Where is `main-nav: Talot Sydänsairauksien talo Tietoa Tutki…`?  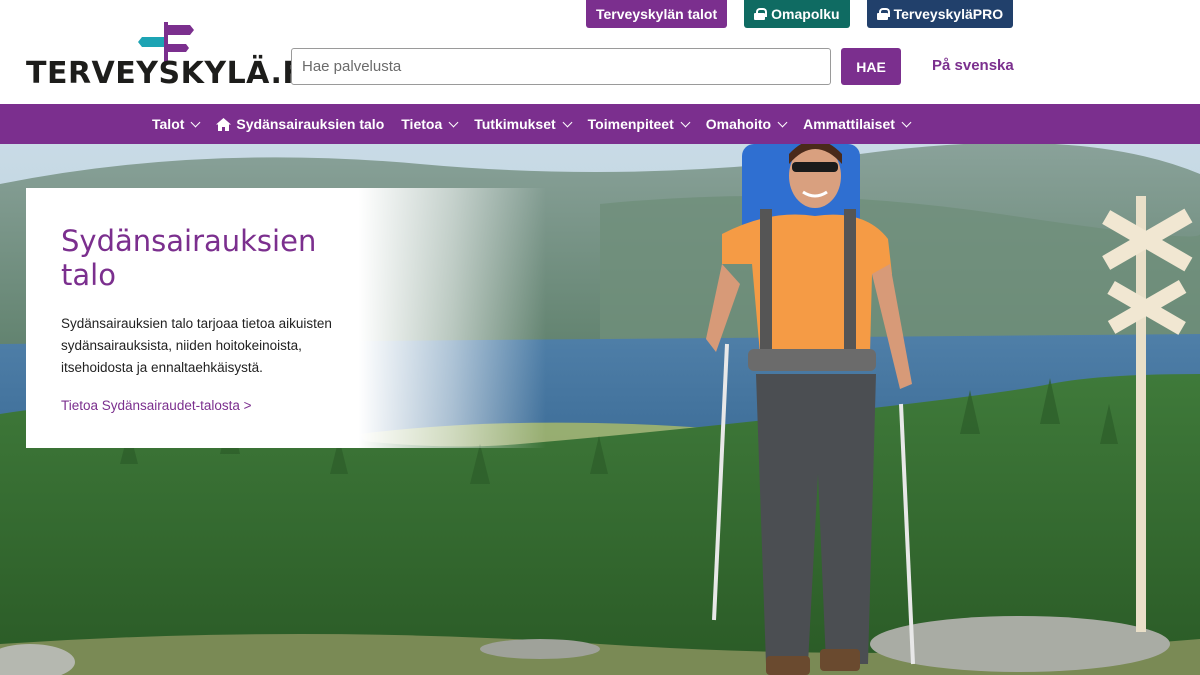
main-nav: Talot Sydänsairauksien talo Tietoa Tutki… is located at coordinates (600, 124).